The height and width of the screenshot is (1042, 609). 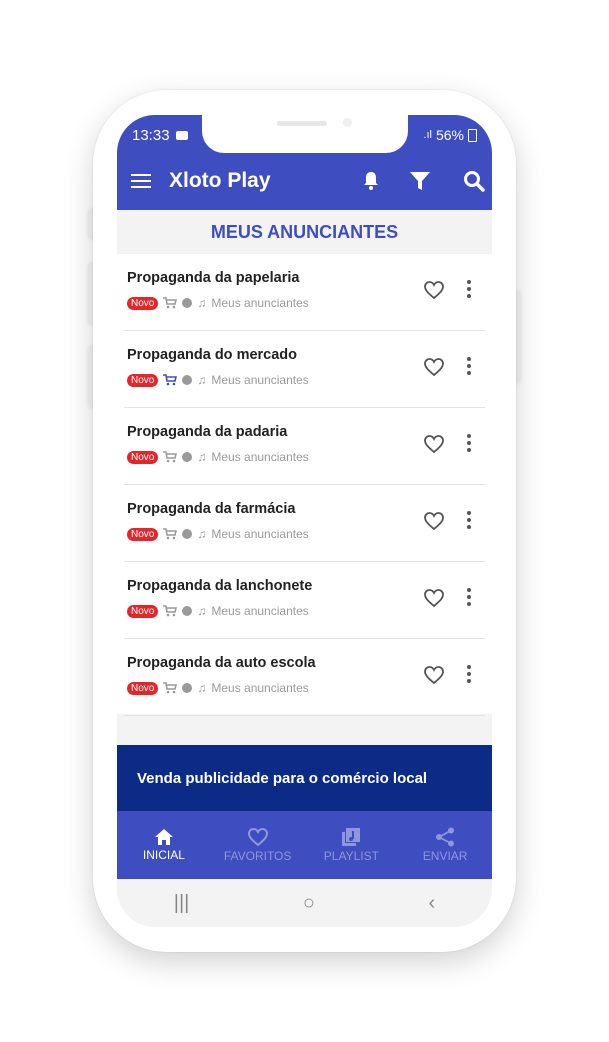 I want to click on nav-label: INICIAL, so click(x=163, y=855).